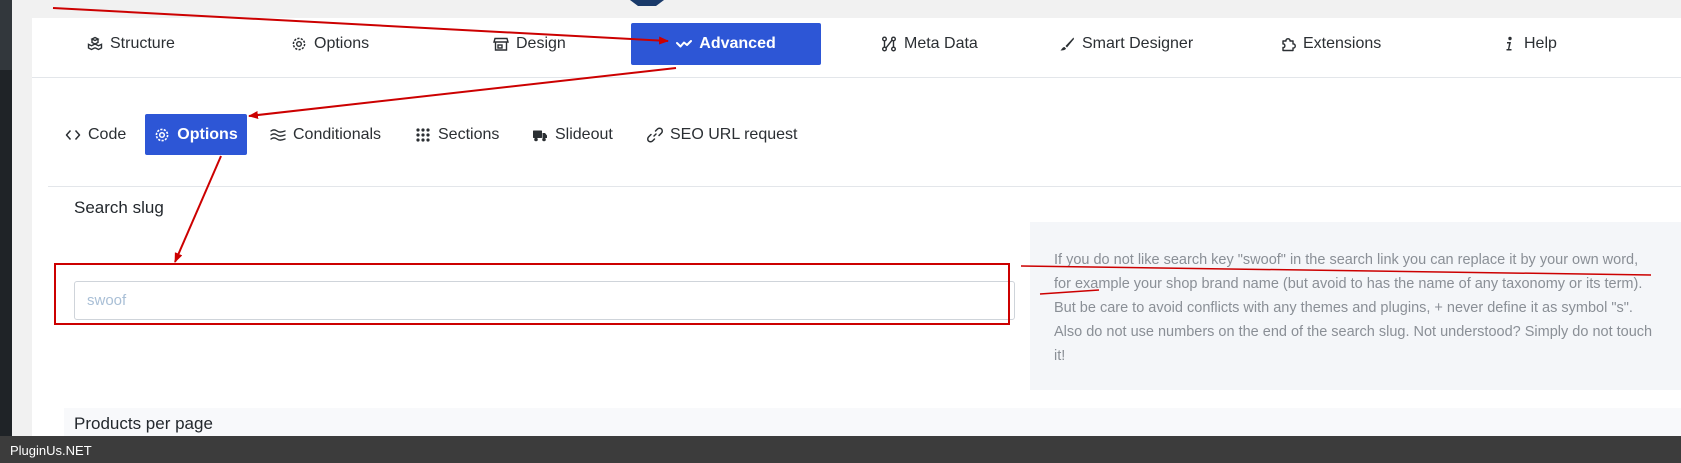 The image size is (1681, 463). I want to click on nodes-icon, so click(889, 44).